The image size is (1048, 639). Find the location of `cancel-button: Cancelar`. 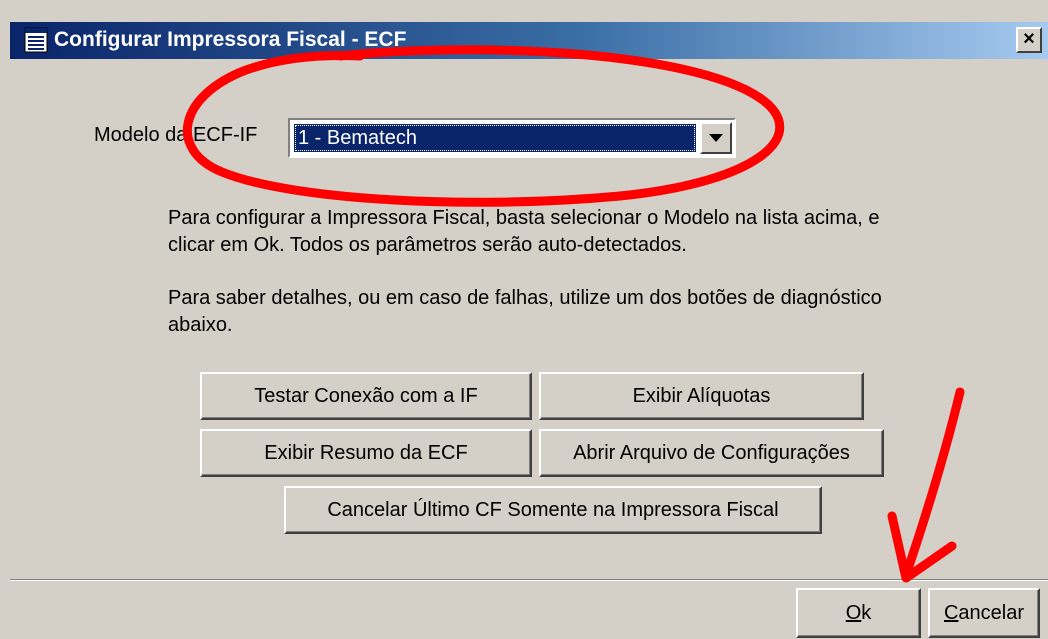

cancel-button: Cancelar is located at coordinates (984, 613).